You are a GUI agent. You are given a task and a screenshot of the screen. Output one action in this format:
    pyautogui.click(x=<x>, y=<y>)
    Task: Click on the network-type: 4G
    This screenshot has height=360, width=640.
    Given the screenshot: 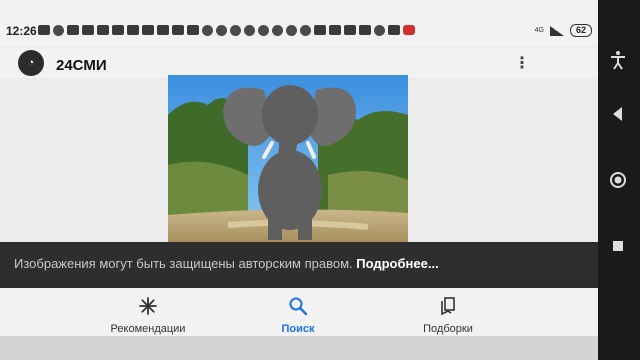 What is the action you would take?
    pyautogui.click(x=539, y=30)
    